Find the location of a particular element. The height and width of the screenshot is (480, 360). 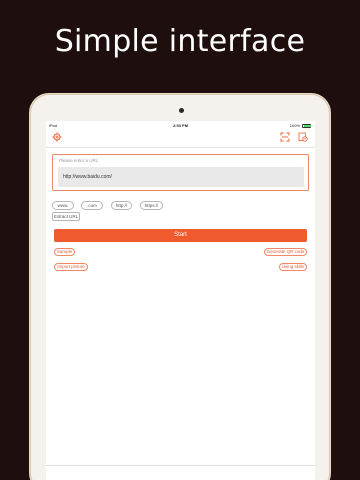

toolbar-divider is located at coordinates (180, 147).